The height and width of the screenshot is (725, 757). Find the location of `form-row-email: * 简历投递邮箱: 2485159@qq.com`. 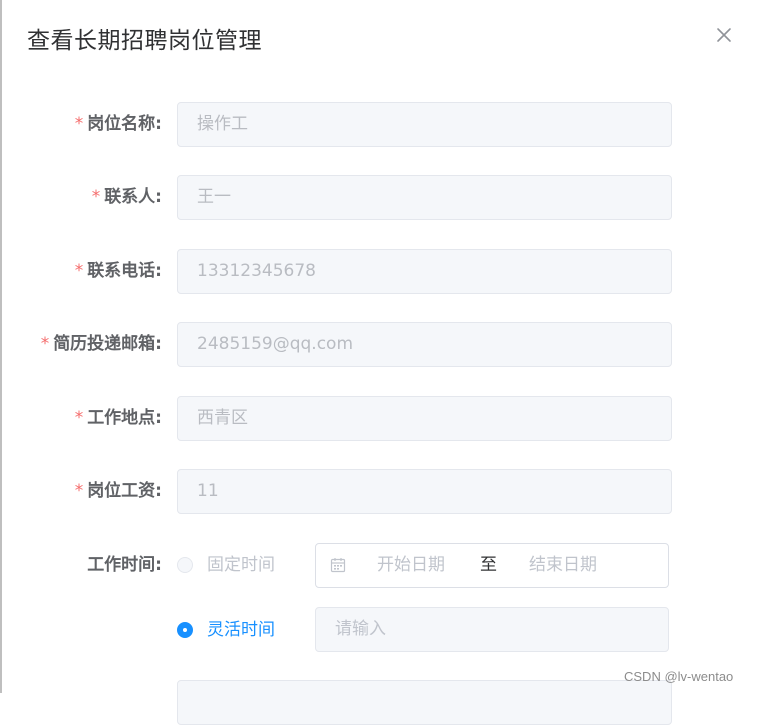

form-row-email: * 简历投递邮箱: 2485159@qq.com is located at coordinates (378, 344).